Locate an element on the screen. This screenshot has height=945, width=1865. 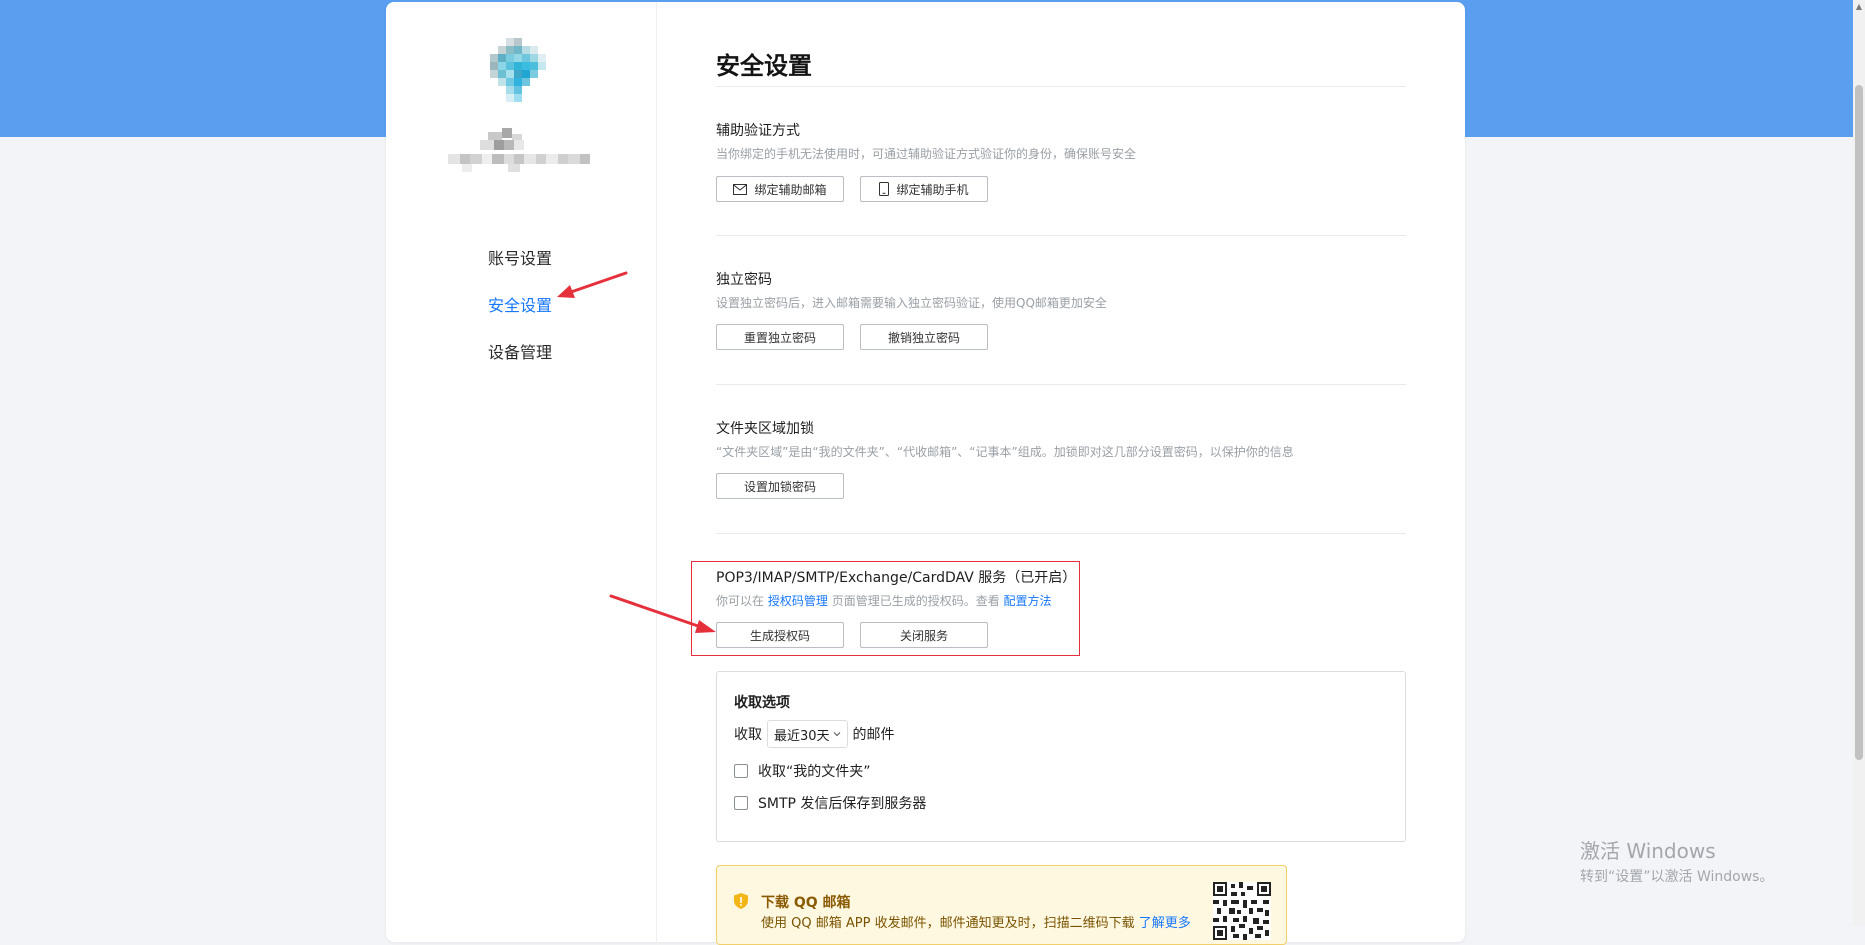
watermark-line2: 转到“设置”以激活 Windows。 is located at coordinates (1677, 877).